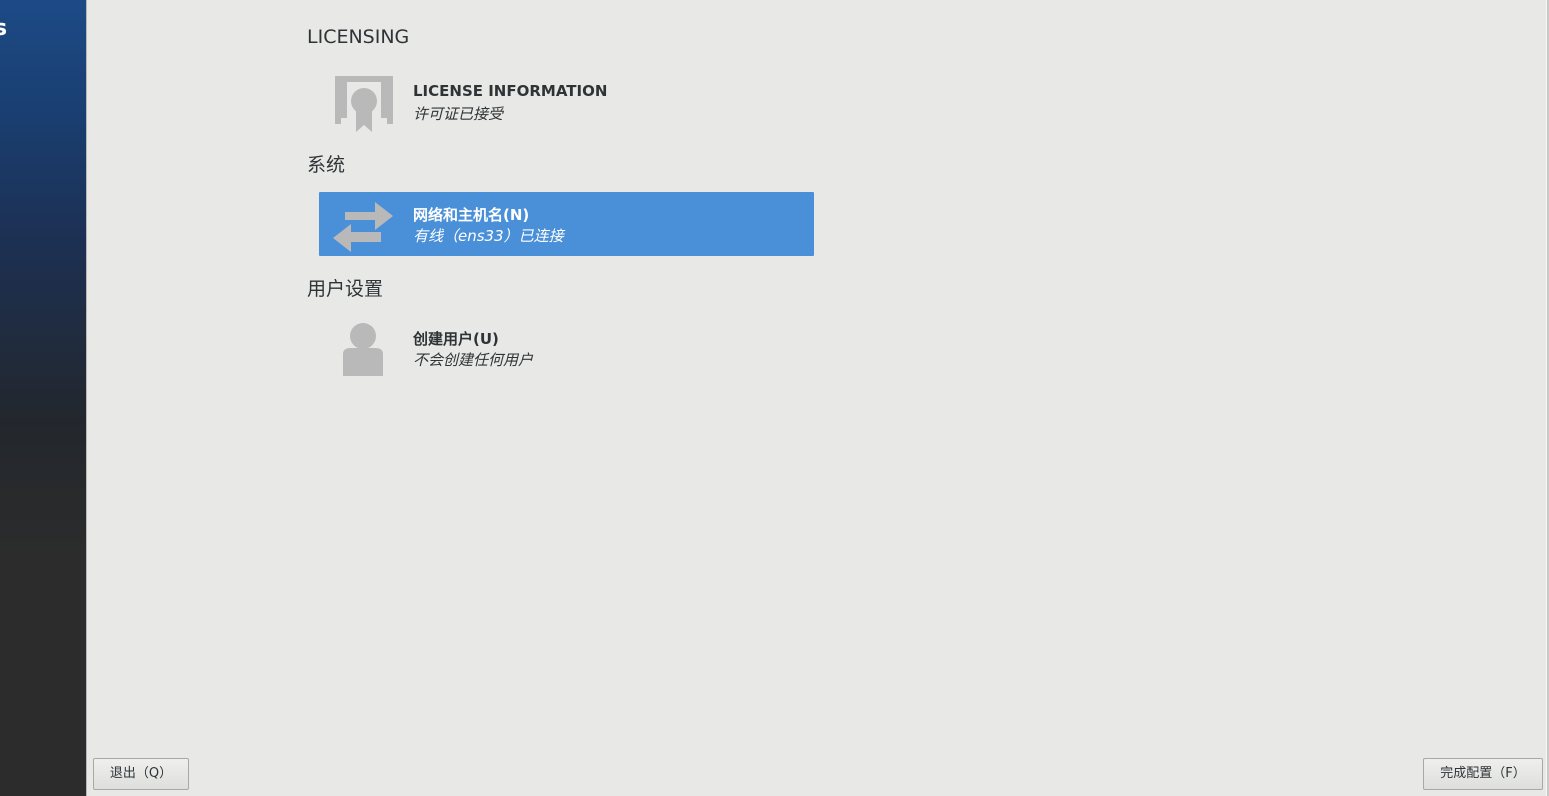  I want to click on category-licensing-title: LICENSING, so click(358, 37).